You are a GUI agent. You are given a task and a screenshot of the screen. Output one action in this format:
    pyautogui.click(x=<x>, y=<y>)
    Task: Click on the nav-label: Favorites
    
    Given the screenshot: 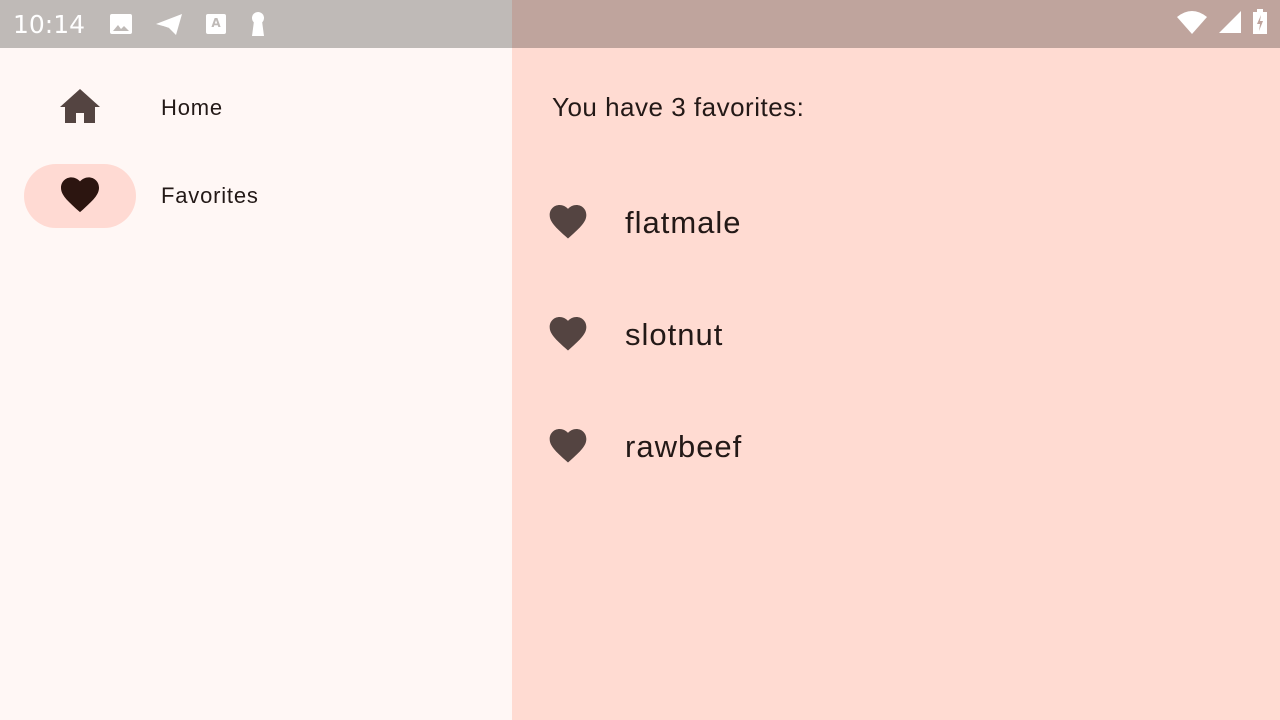 What is the action you would take?
    pyautogui.click(x=210, y=195)
    